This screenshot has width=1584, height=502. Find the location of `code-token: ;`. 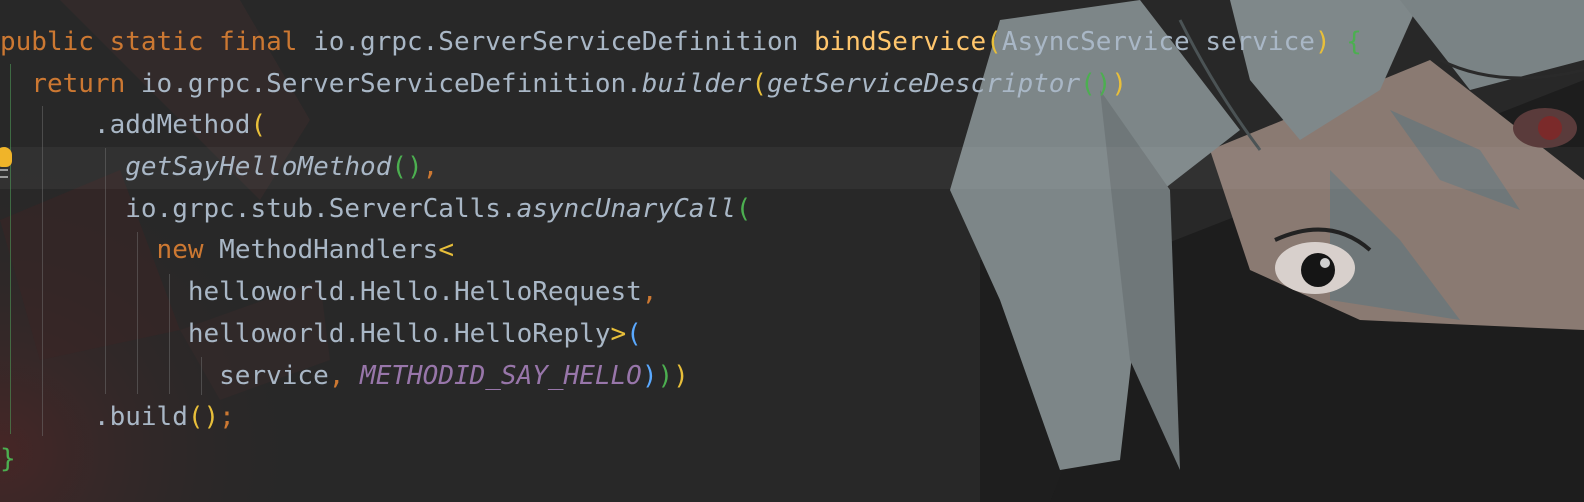

code-token: ; is located at coordinates (227, 417).